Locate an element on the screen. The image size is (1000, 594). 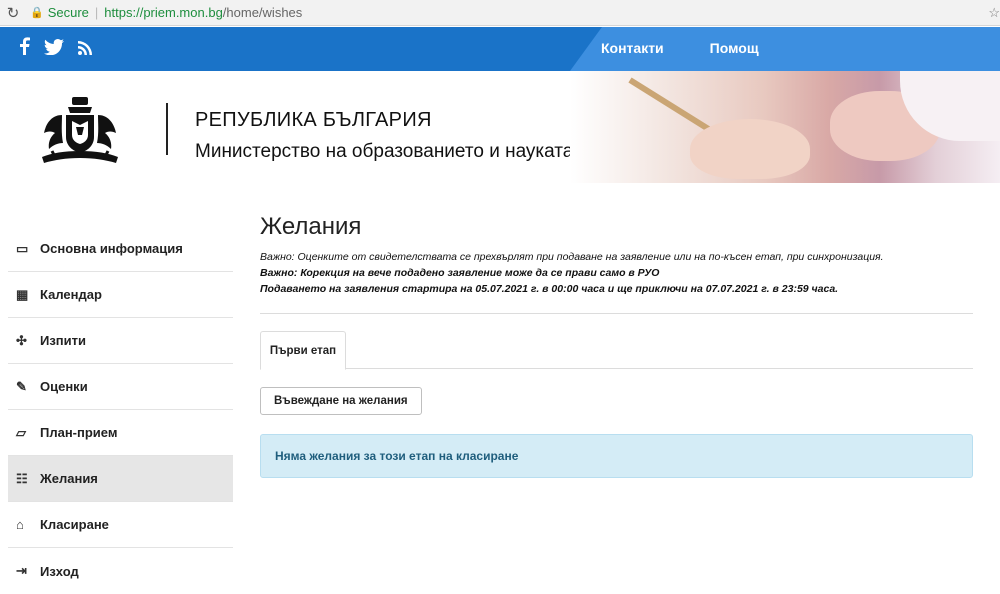
sidebar-item-label: Изход is located at coordinates (59, 571).